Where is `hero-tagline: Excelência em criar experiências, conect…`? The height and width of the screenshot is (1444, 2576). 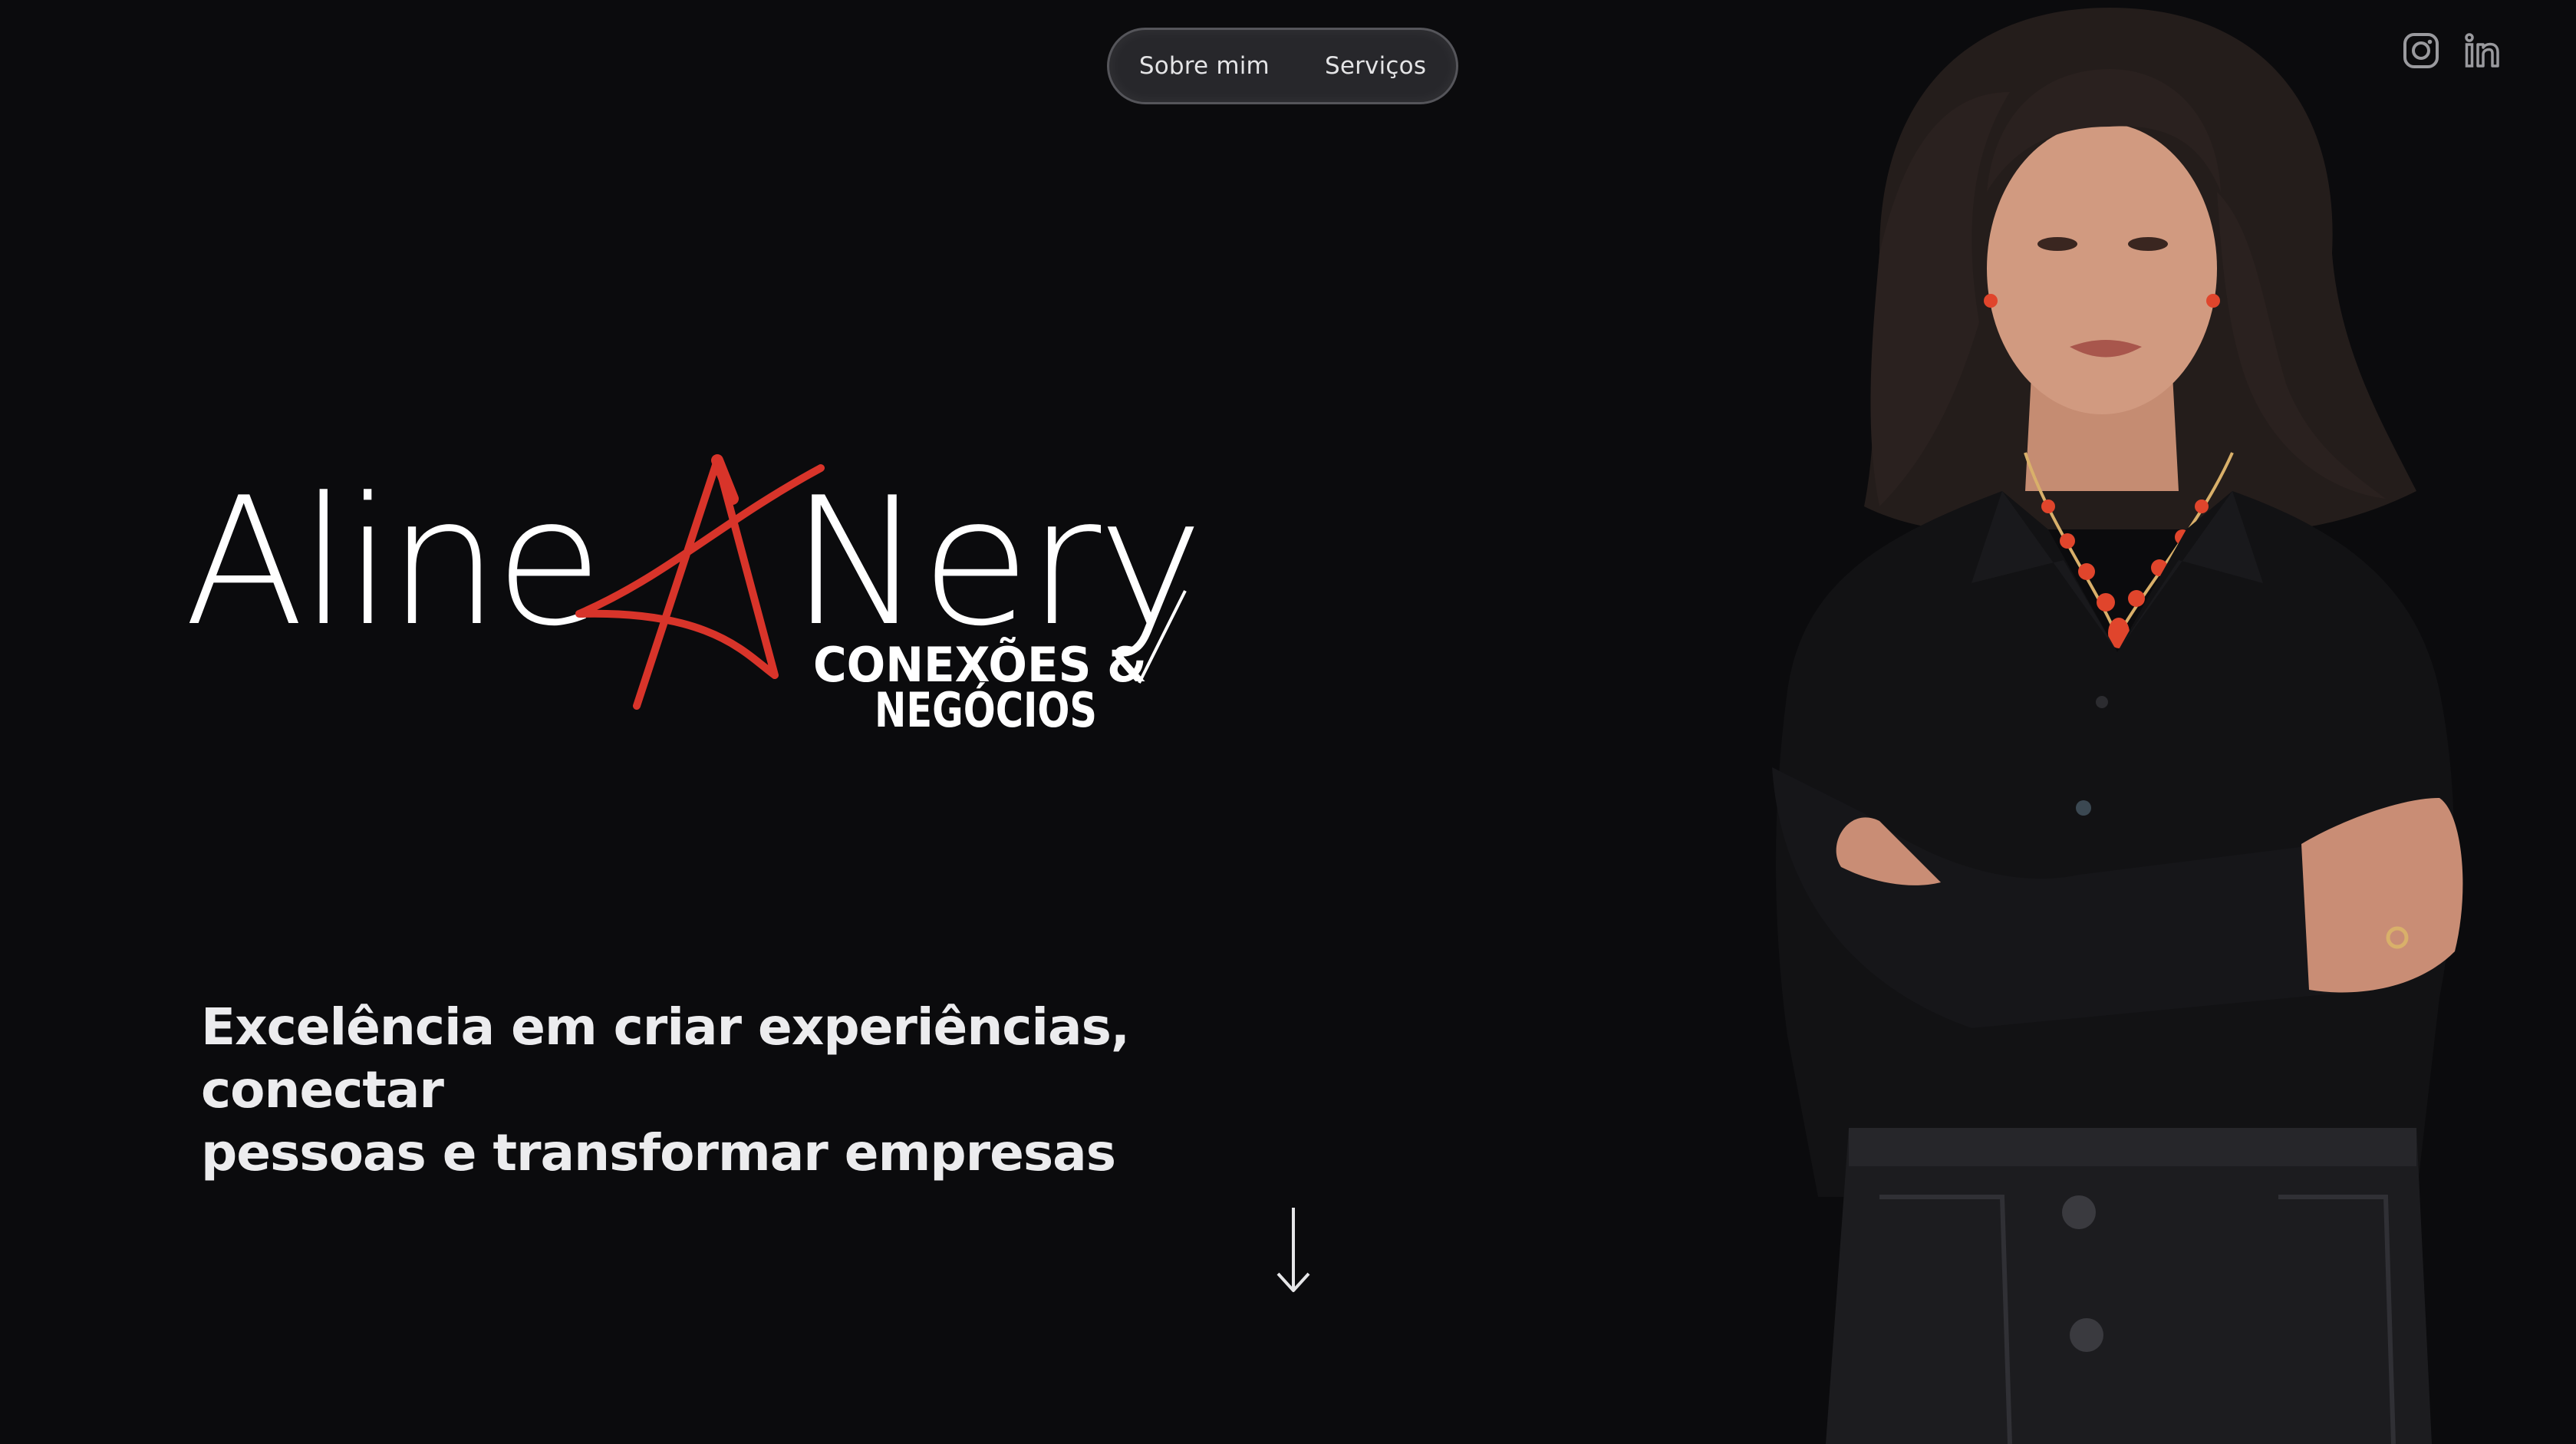
hero-tagline: Excelência em criar experiências, conect… is located at coordinates (745, 1090).